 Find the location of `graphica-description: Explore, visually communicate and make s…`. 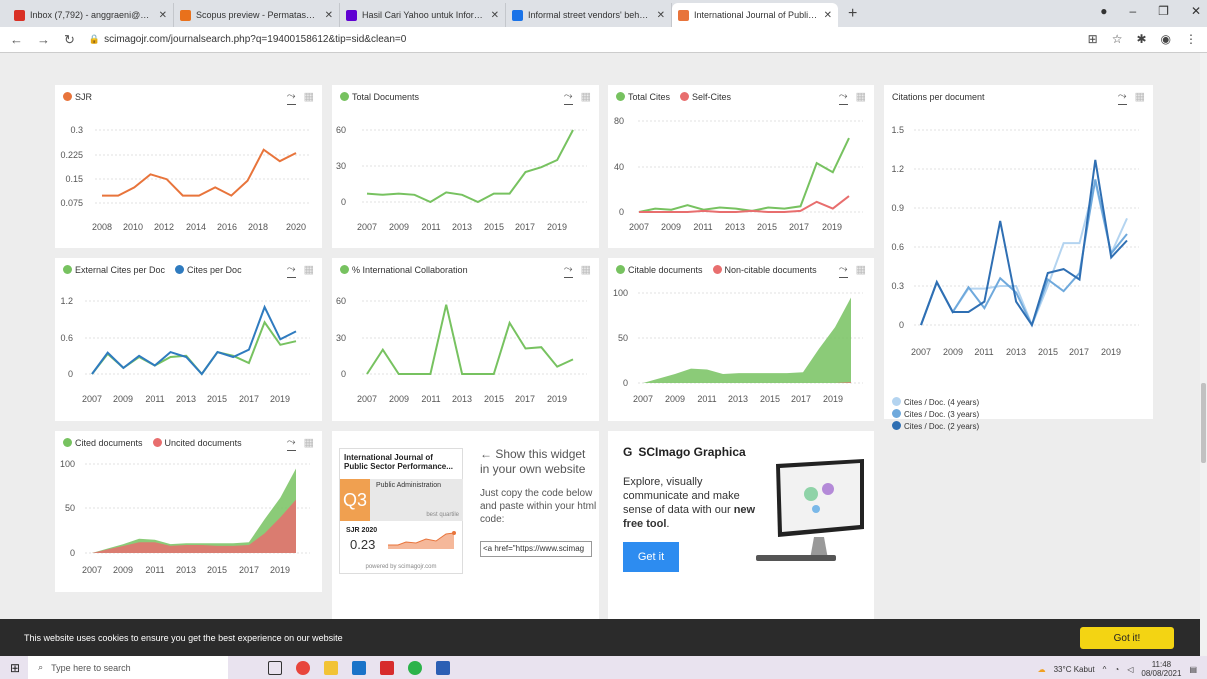

graphica-description: Explore, visually communicate and make s… is located at coordinates (693, 503).